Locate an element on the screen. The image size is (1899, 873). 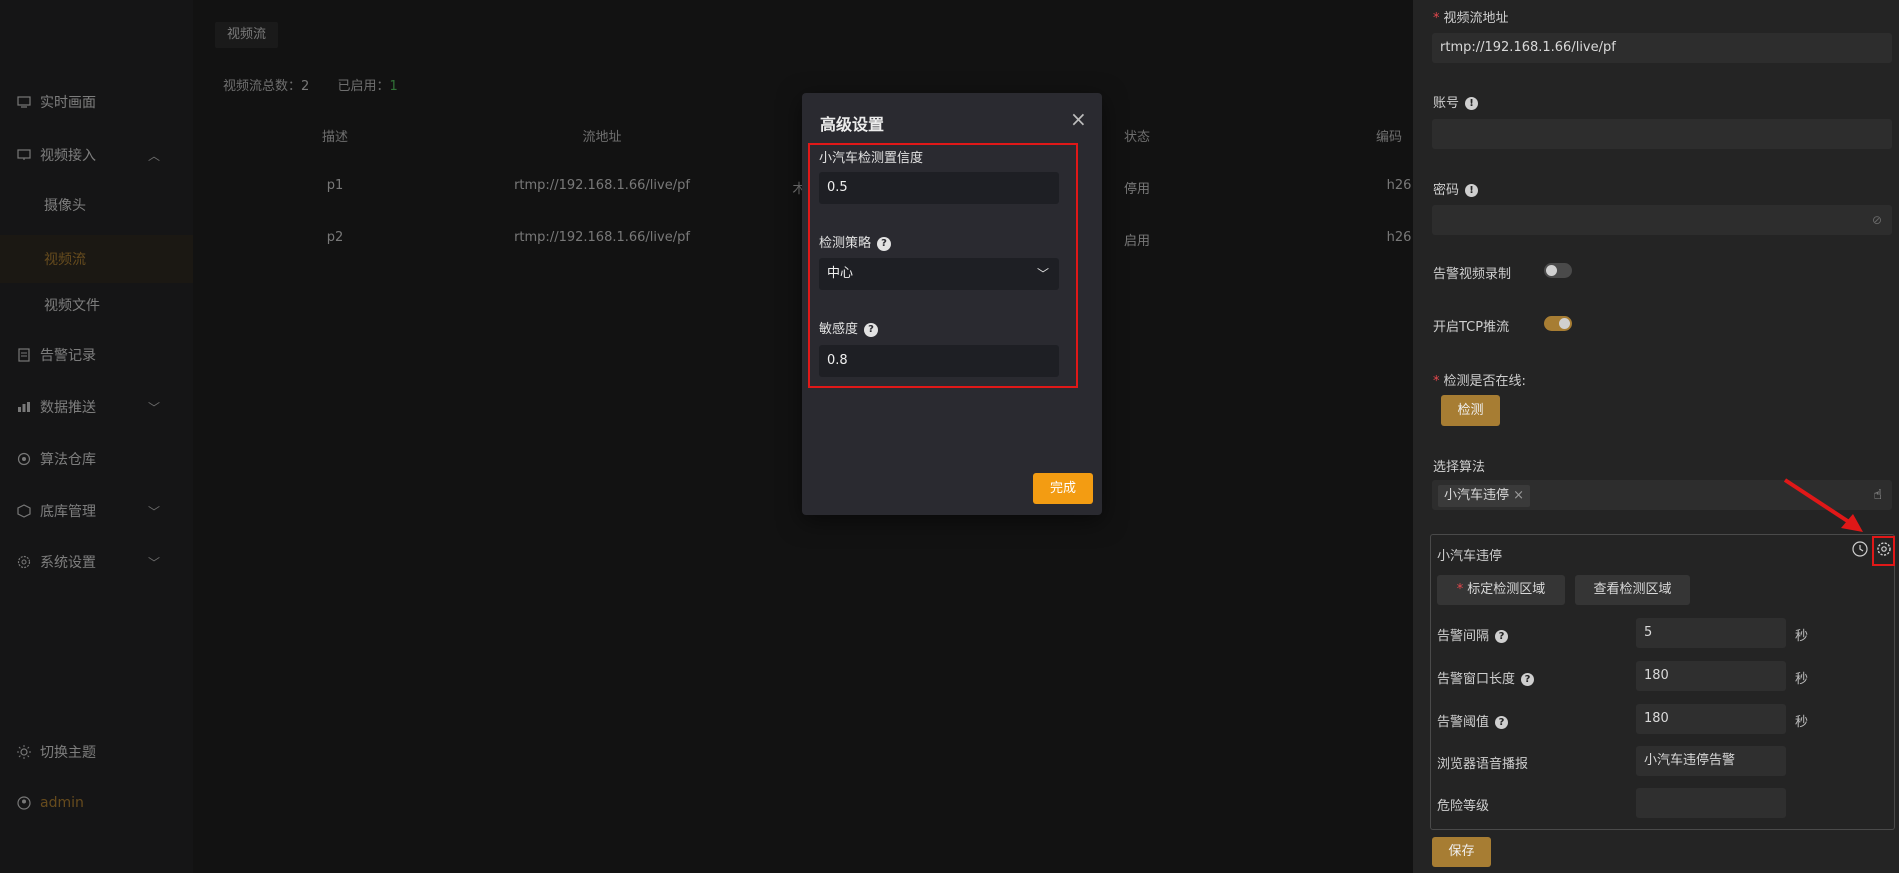
confidence-label: 小汽车检测置信度 is located at coordinates (871, 158).